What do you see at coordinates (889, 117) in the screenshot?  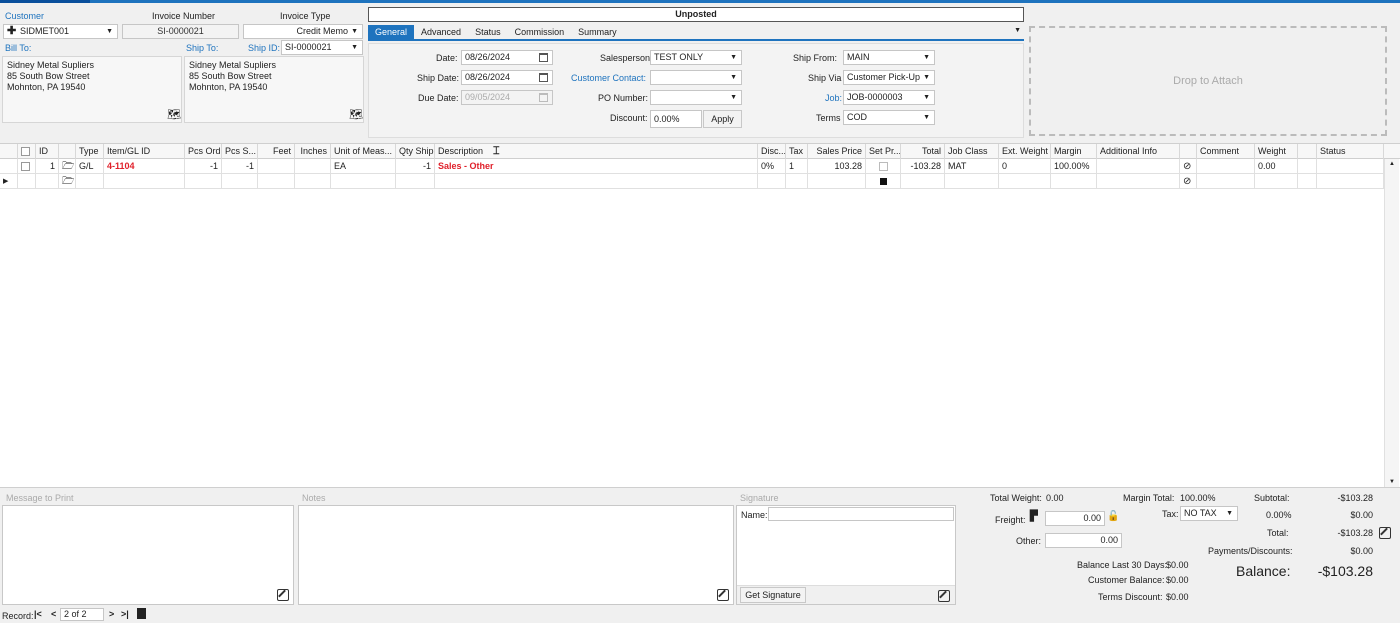 I see `terms-select: COD ▼` at bounding box center [889, 117].